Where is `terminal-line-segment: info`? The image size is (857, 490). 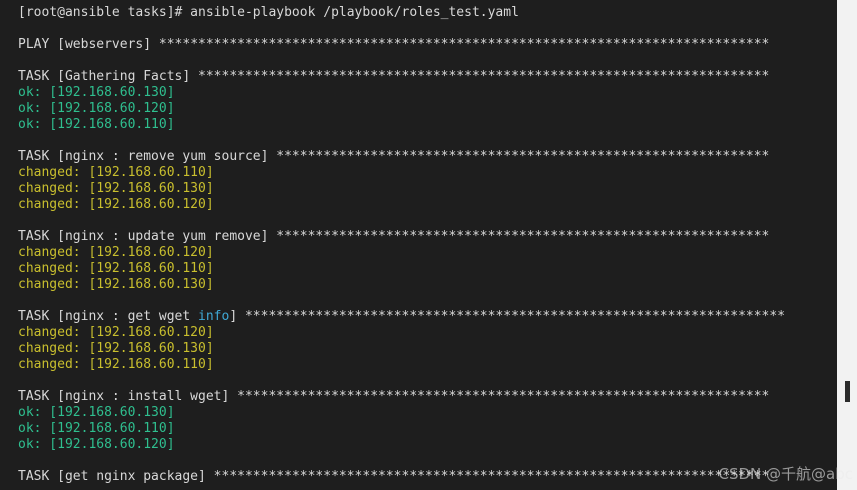 terminal-line-segment: info is located at coordinates (214, 316).